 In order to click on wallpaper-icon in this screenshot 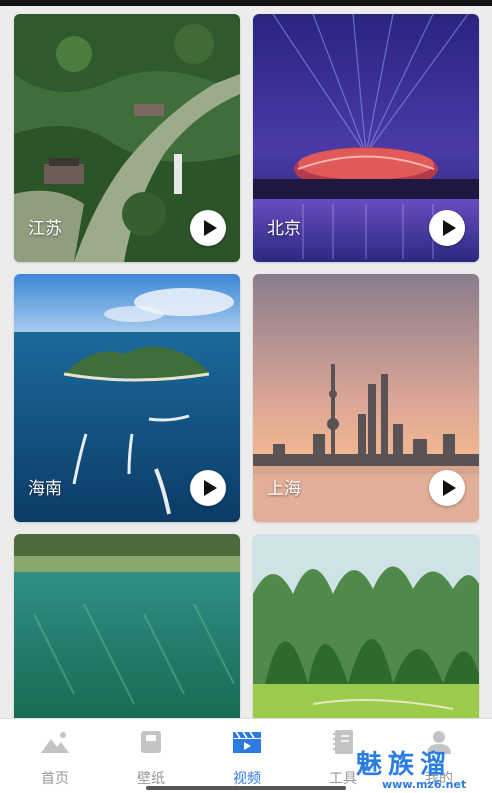, I will do `click(151, 742)`.